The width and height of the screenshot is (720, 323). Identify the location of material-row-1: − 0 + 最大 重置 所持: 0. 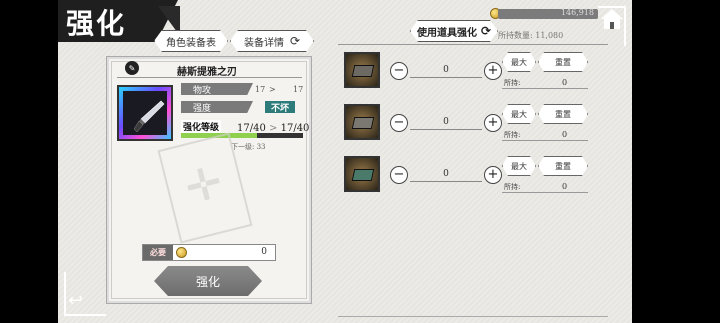
(474, 70).